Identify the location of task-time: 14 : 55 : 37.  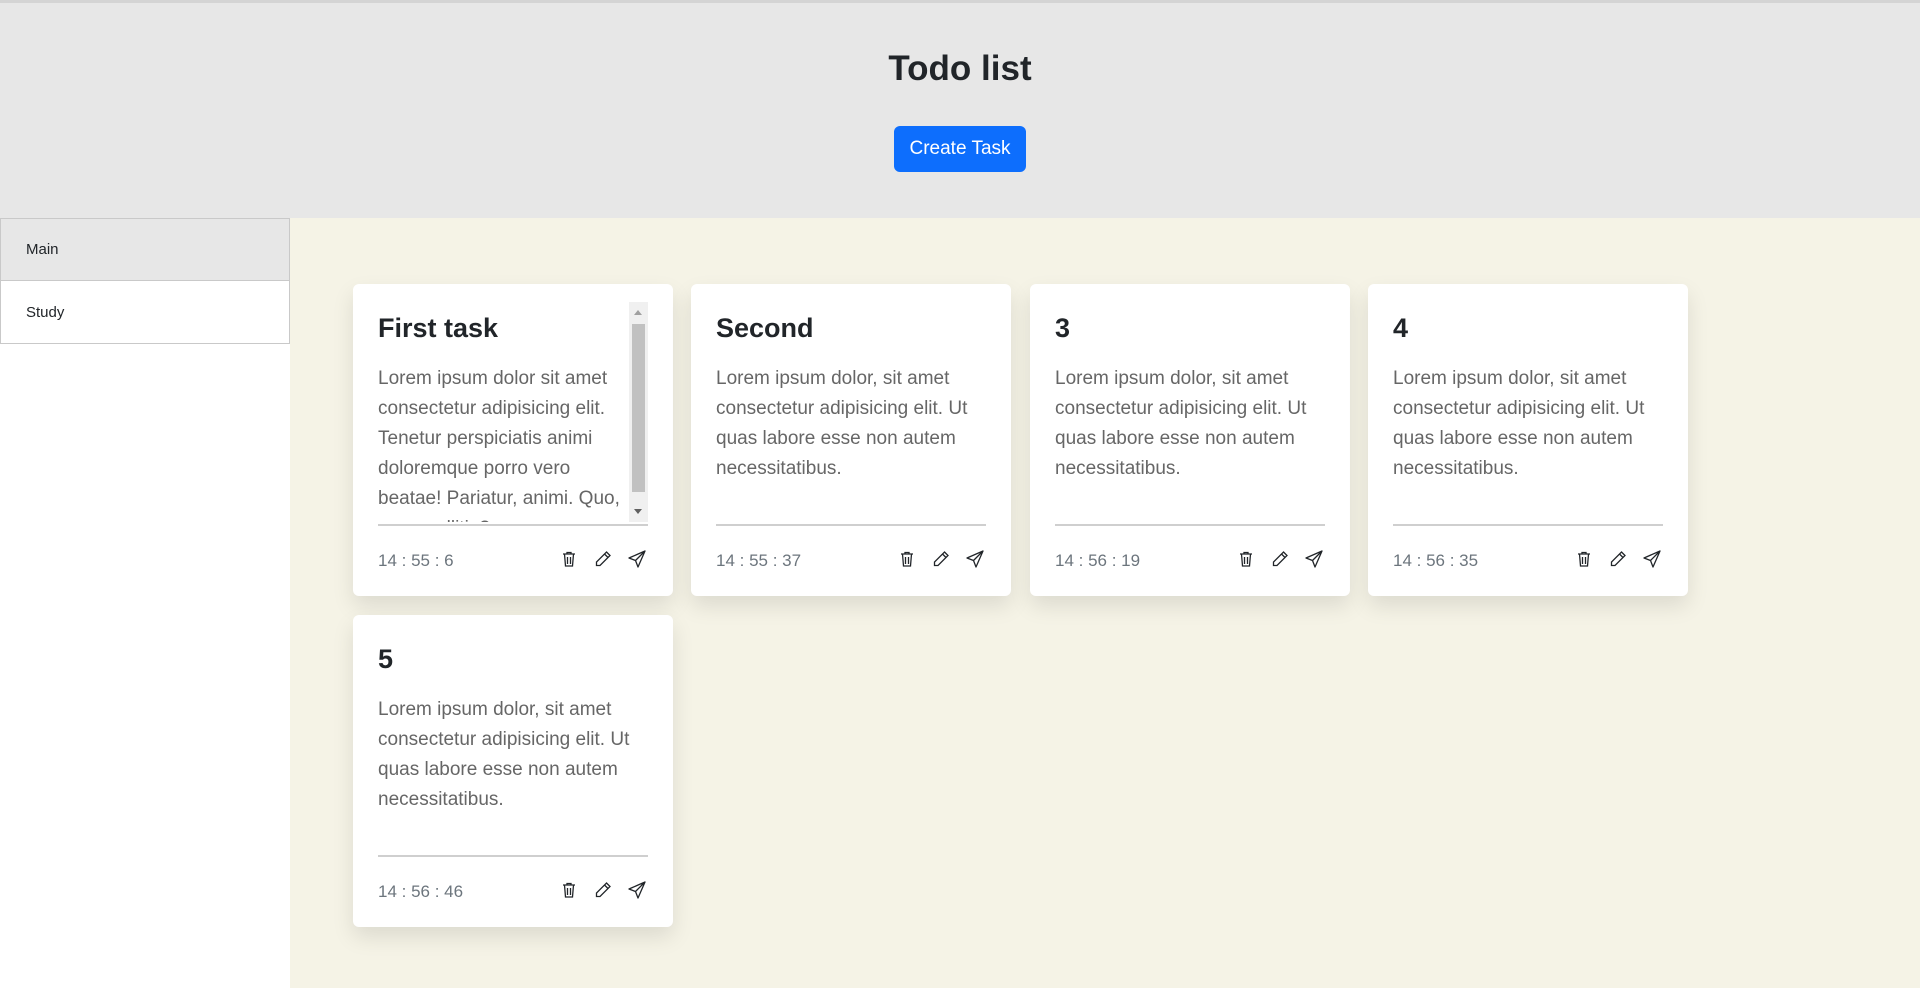
(759, 560).